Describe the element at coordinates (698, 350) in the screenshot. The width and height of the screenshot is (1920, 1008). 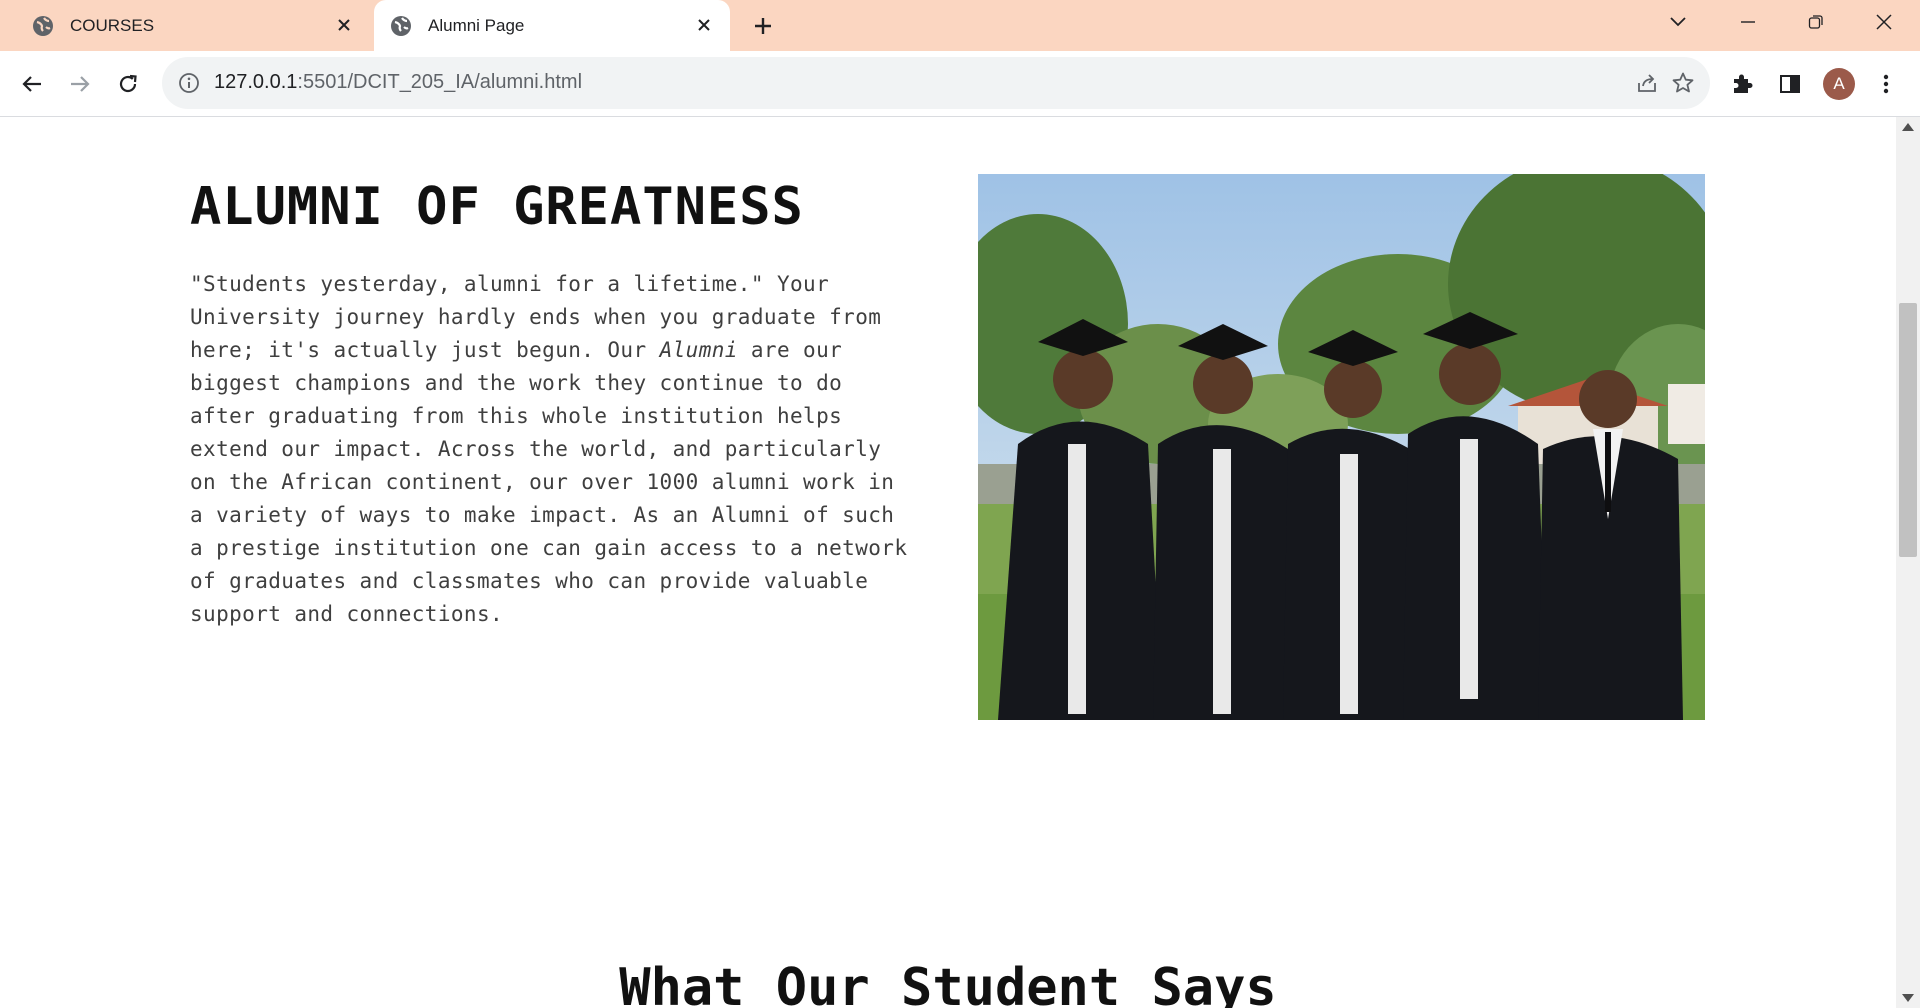
I see `hero-text-emphasis: Alumni` at that location.